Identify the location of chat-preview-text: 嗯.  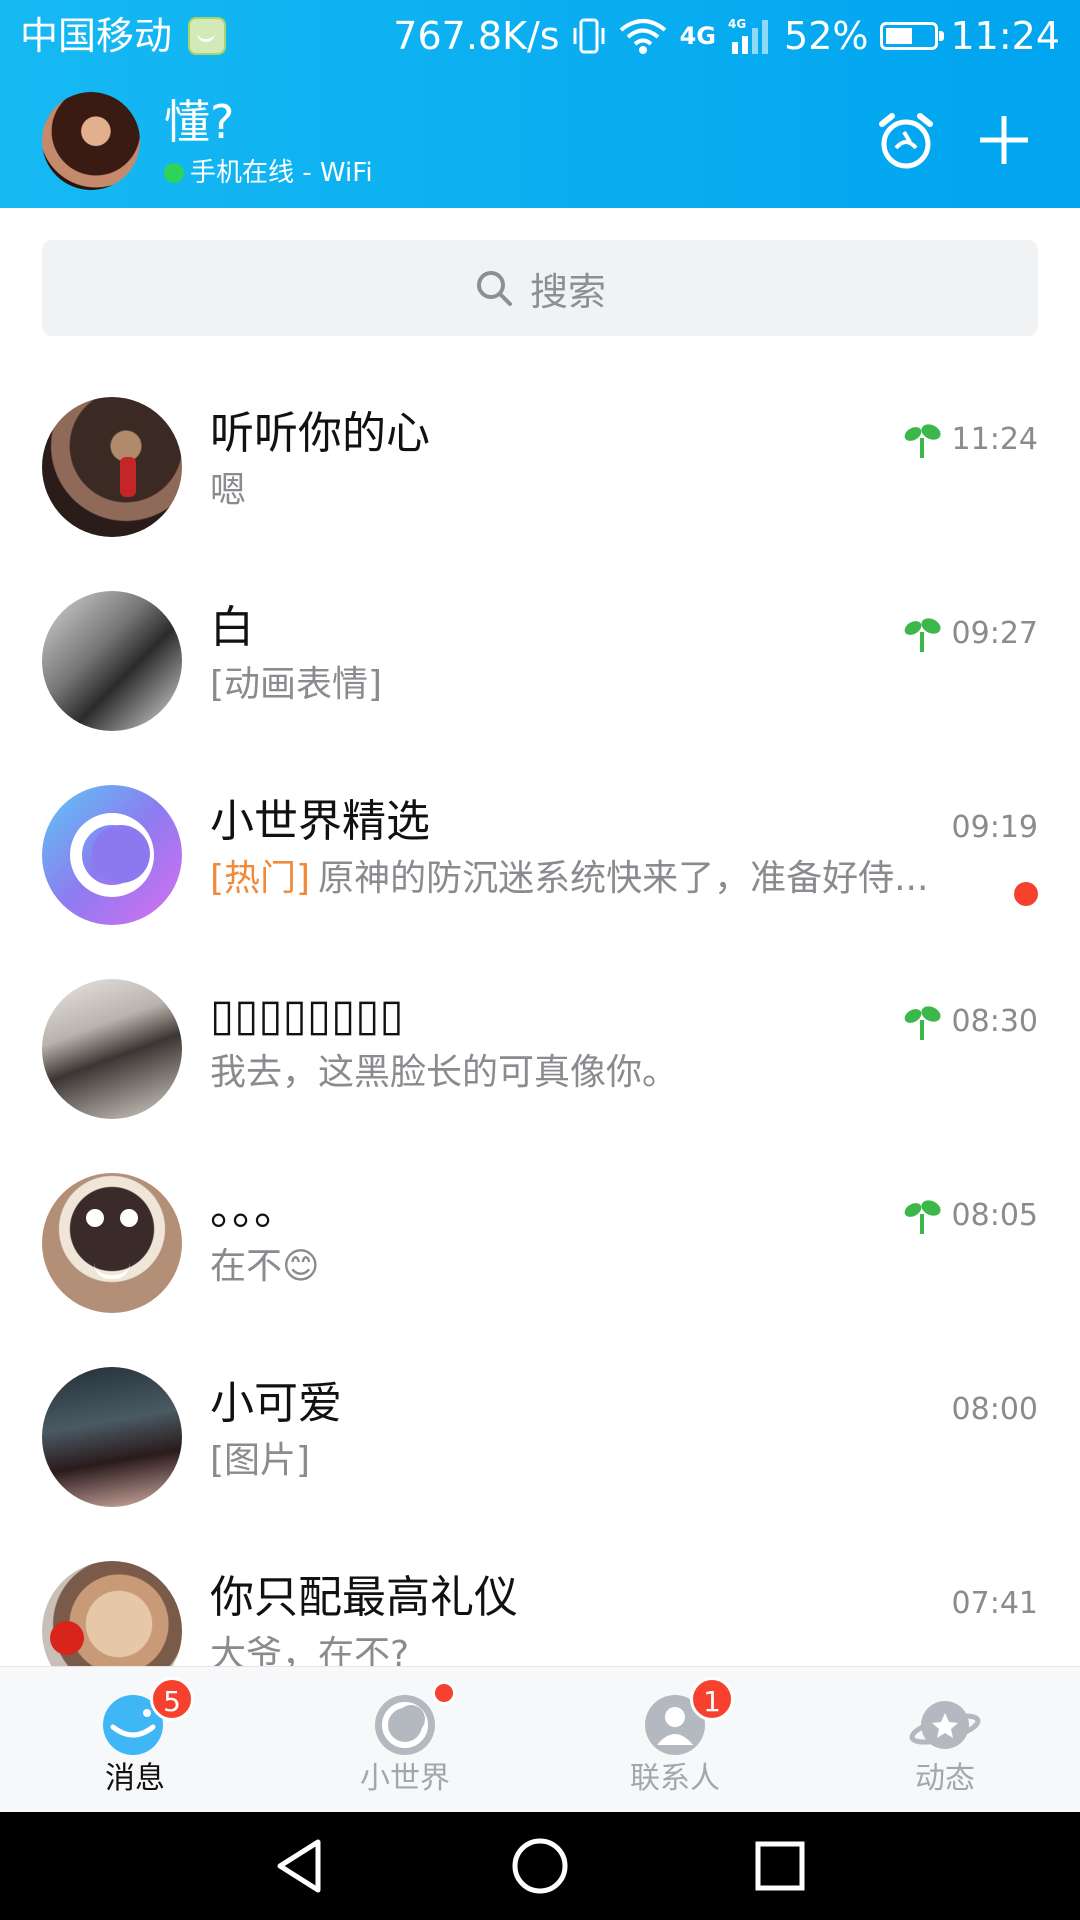
(228, 490).